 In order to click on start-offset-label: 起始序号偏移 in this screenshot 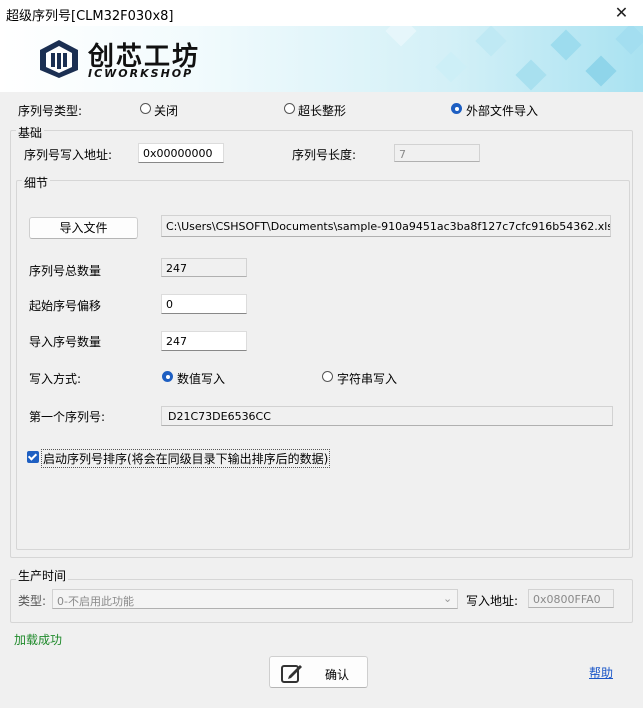, I will do `click(65, 306)`.